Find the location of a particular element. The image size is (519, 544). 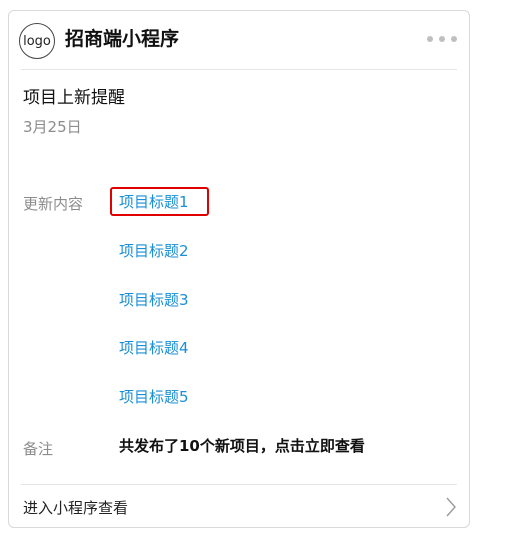

app-logo: logo is located at coordinates (37, 41).